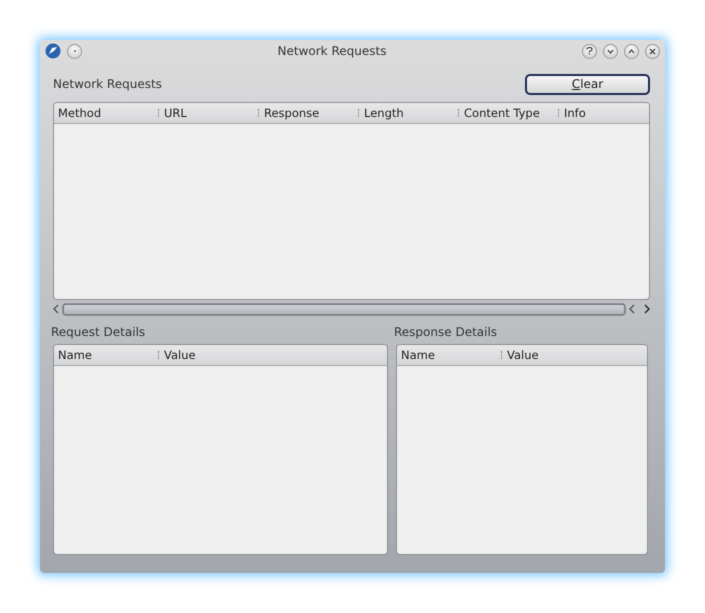 The image size is (705, 613). What do you see at coordinates (647, 309) in the screenshot?
I see `scroll-right-icon` at bounding box center [647, 309].